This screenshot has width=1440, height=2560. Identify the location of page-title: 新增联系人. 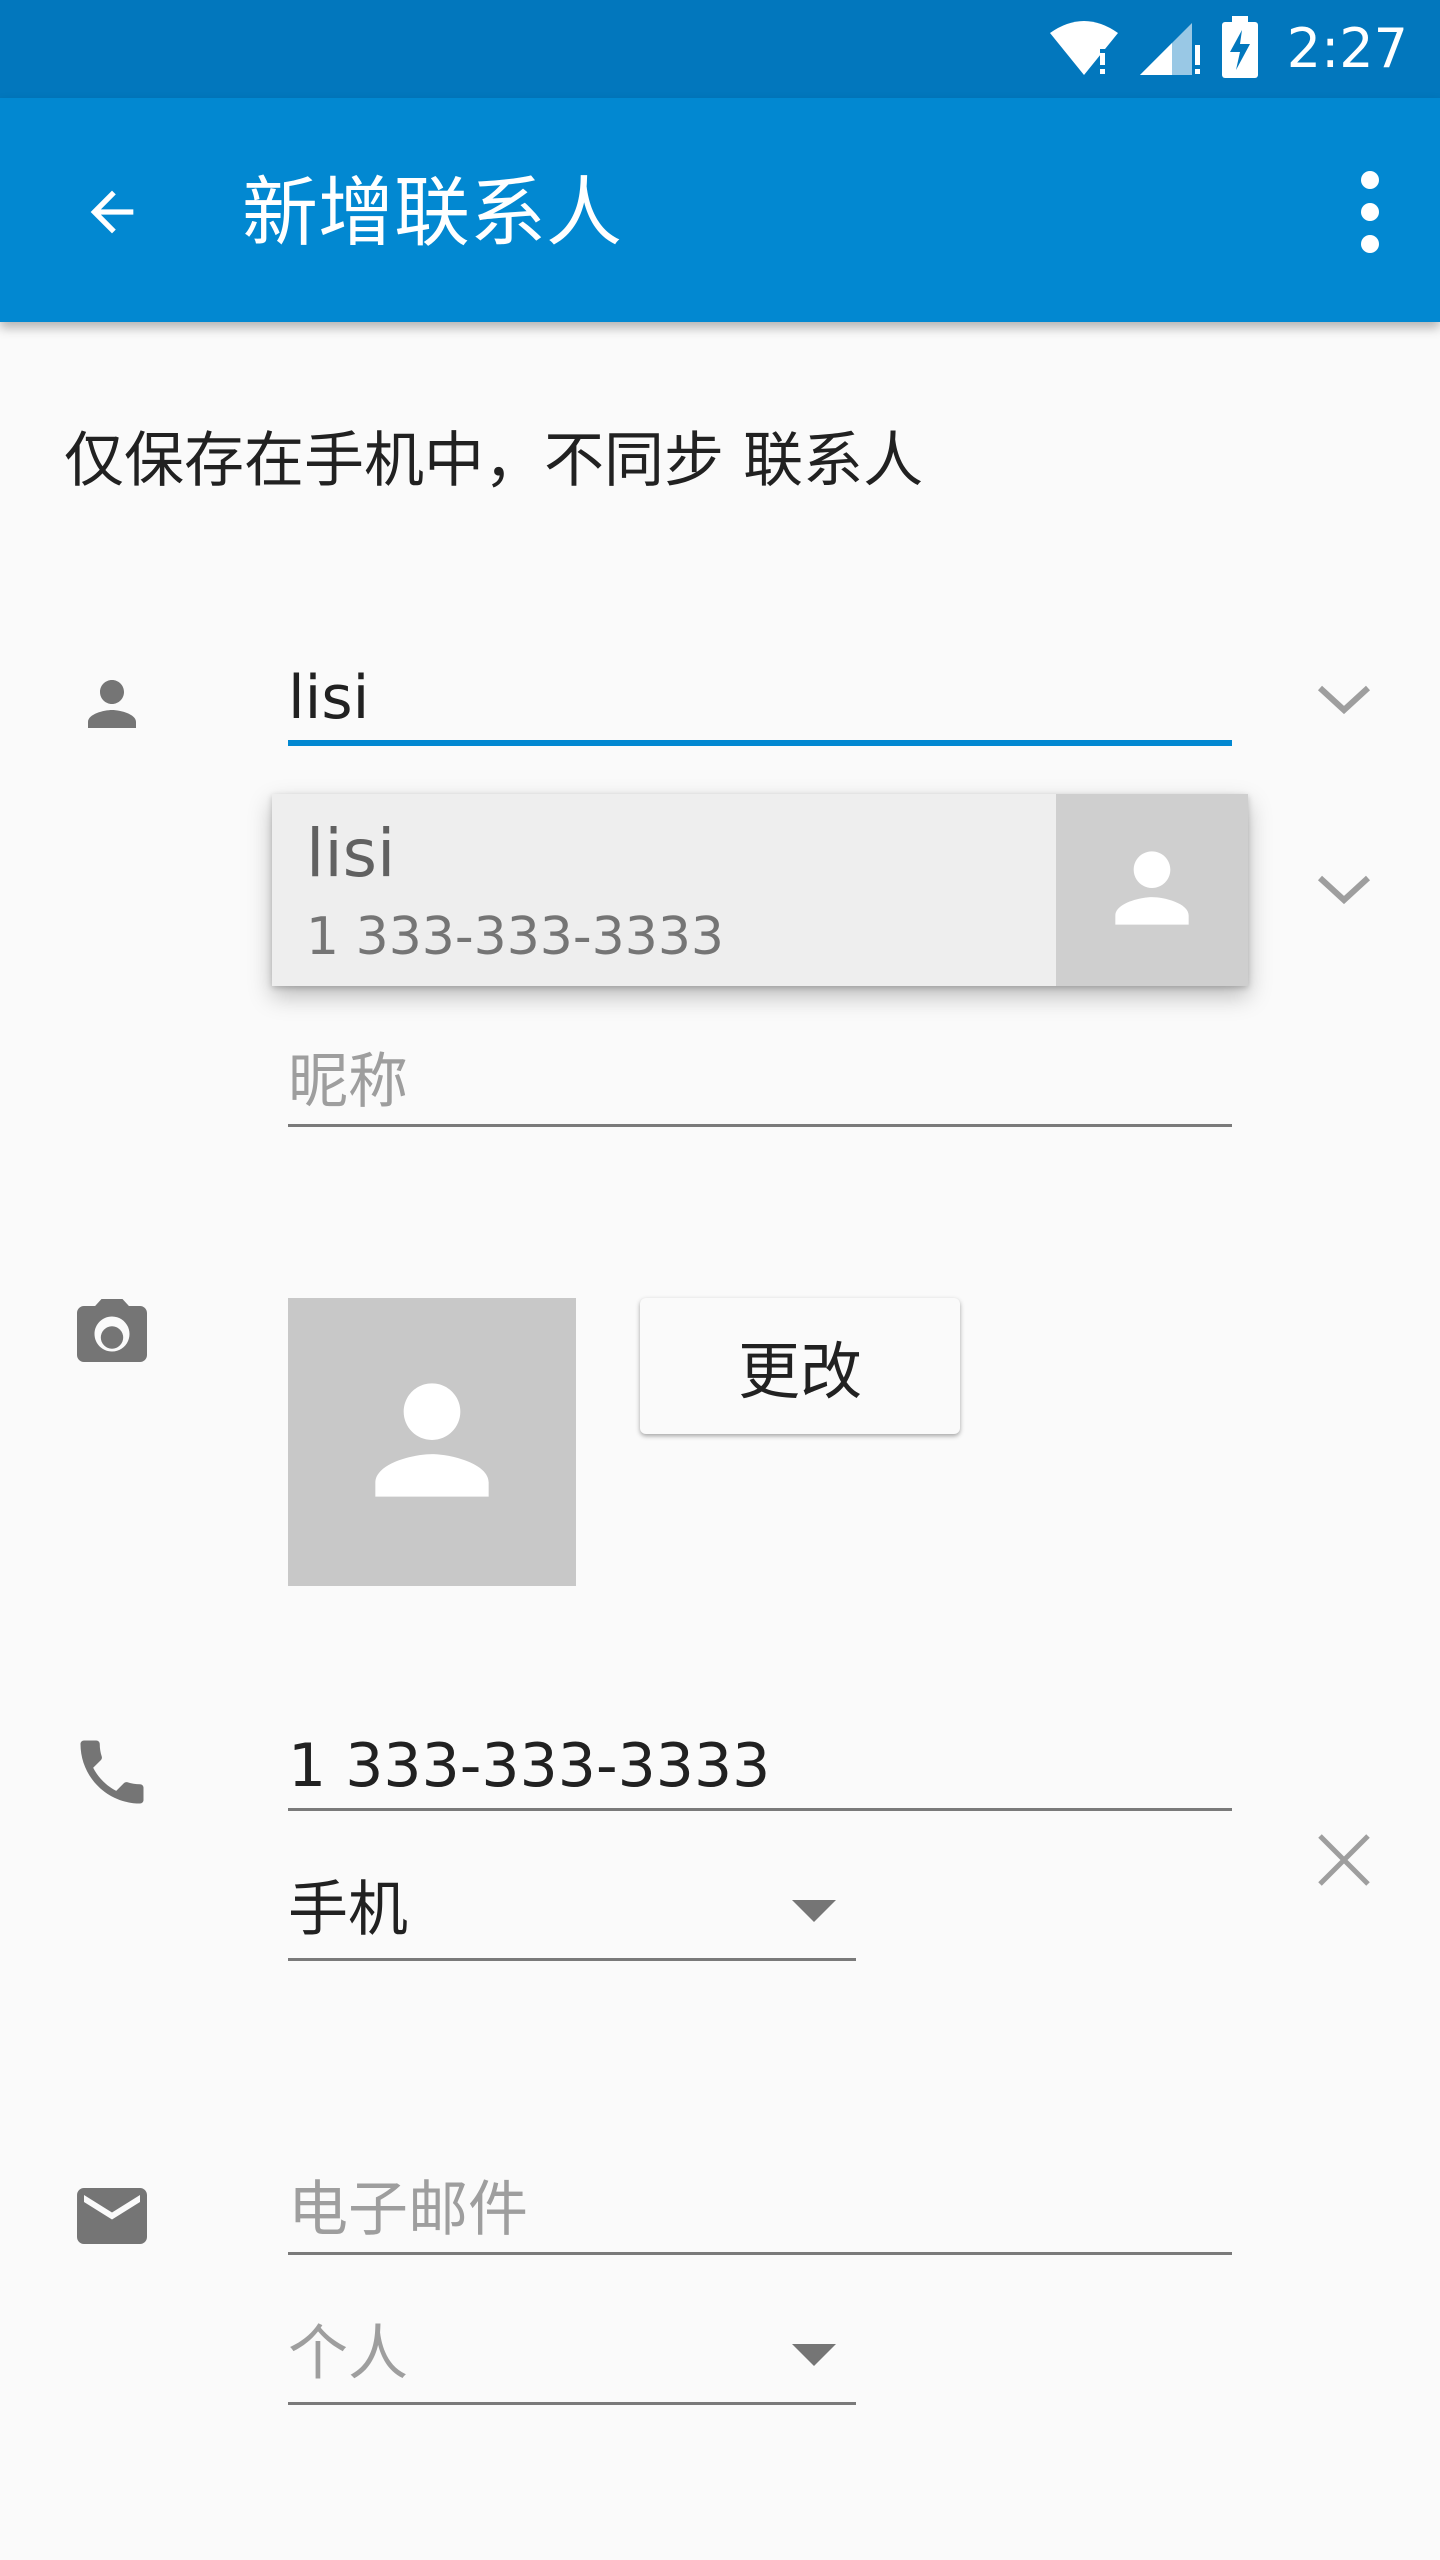
(432, 212).